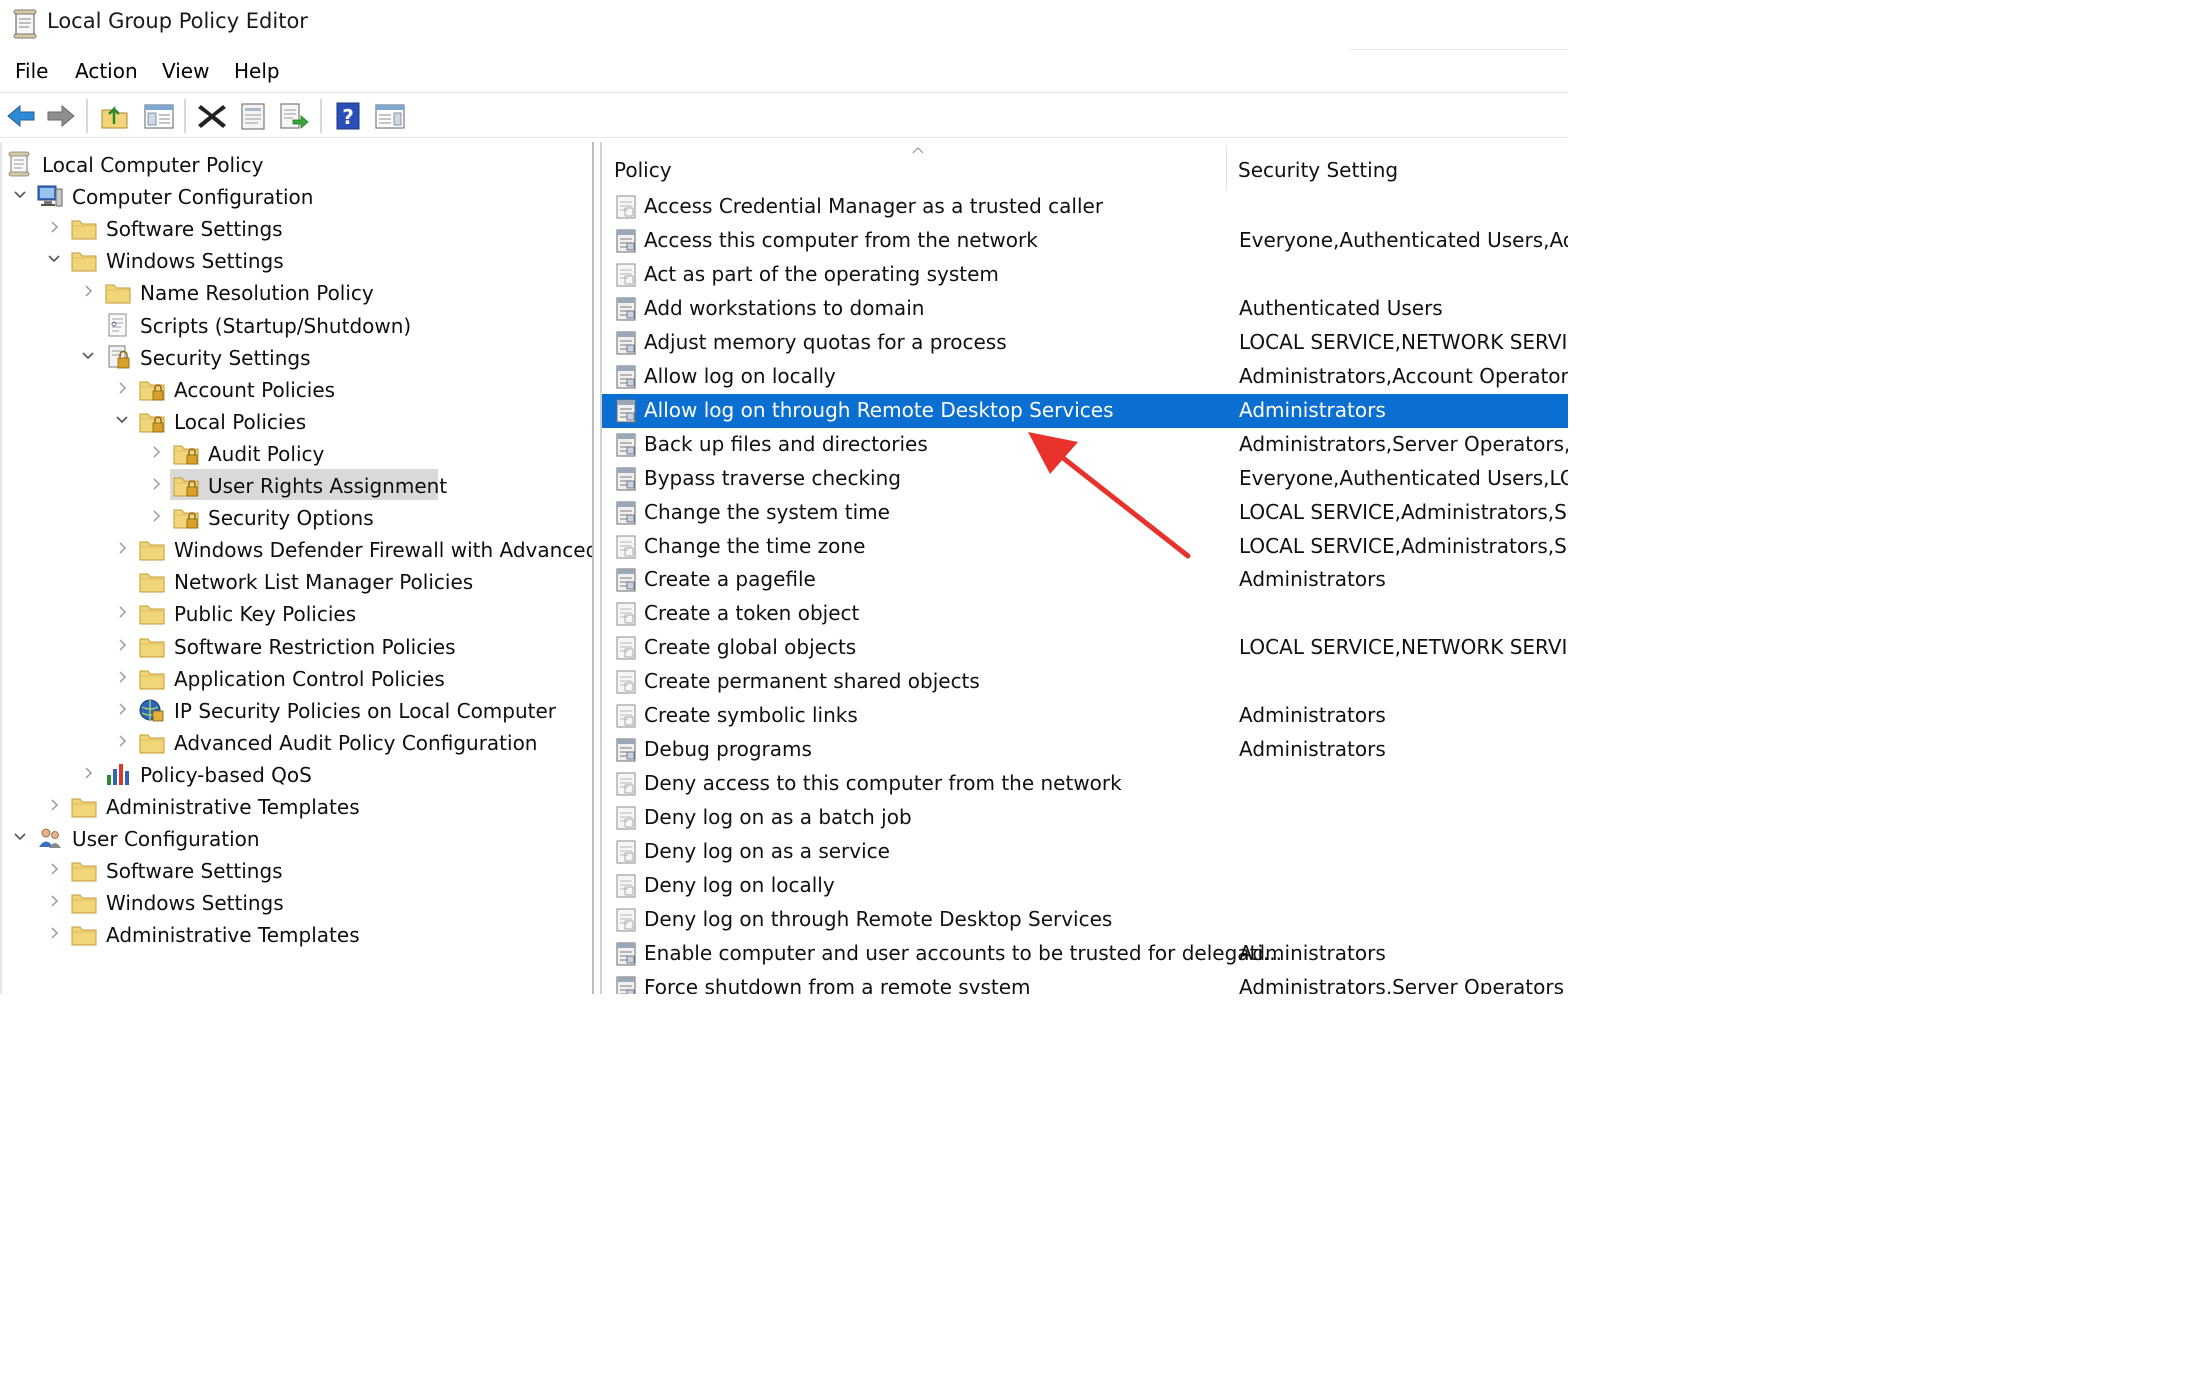 This screenshot has width=2200, height=1394. What do you see at coordinates (1085, 682) in the screenshot?
I see `list-row: Create permanent shared objects` at bounding box center [1085, 682].